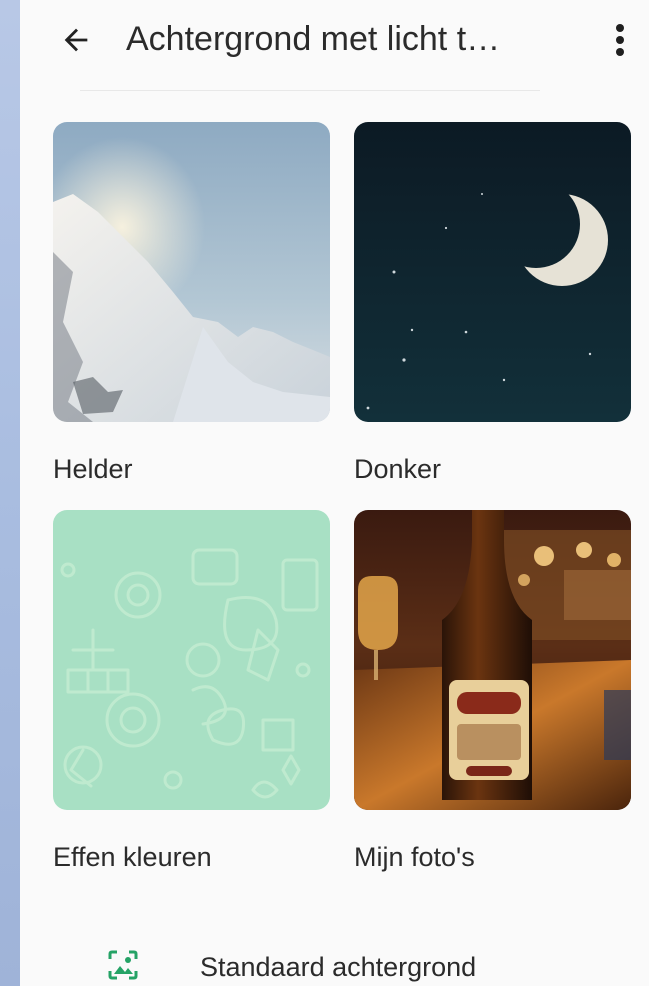 The image size is (649, 986). I want to click on wallpaper-option-helder, so click(191, 272).